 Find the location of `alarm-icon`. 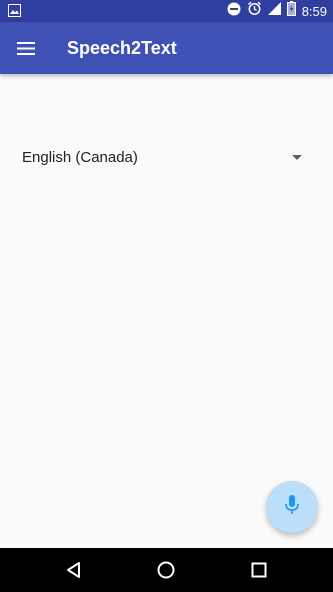

alarm-icon is located at coordinates (254, 11).